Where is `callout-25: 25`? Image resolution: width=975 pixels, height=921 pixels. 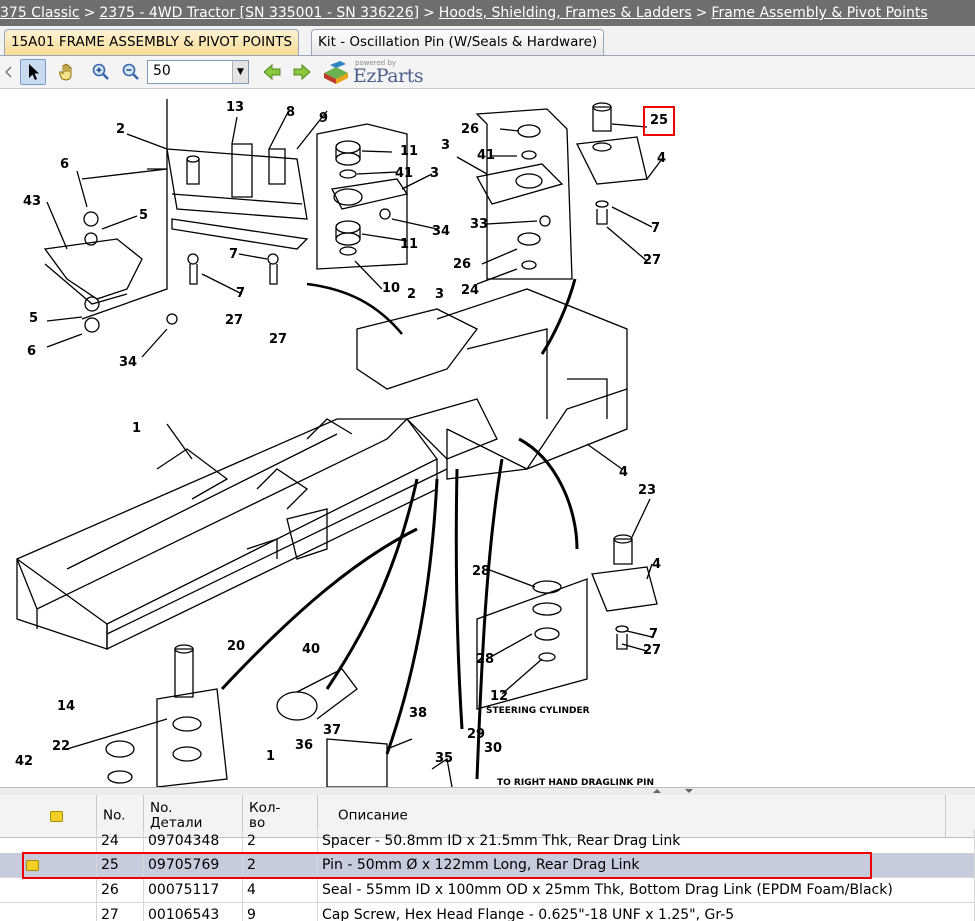 callout-25: 25 is located at coordinates (659, 120).